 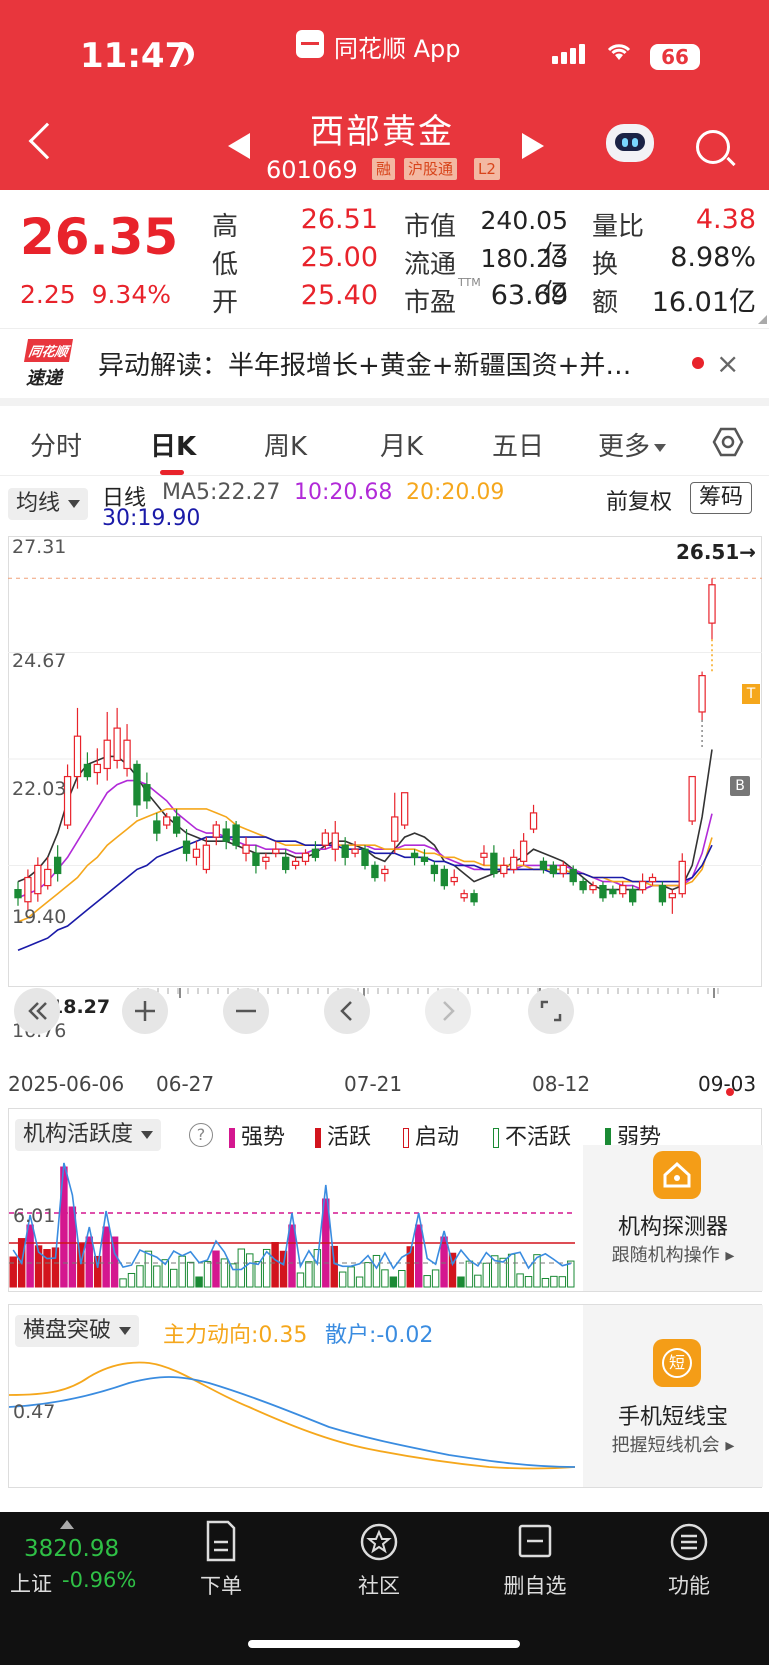 I want to click on tab-weekly-k: 周K, so click(x=285, y=444).